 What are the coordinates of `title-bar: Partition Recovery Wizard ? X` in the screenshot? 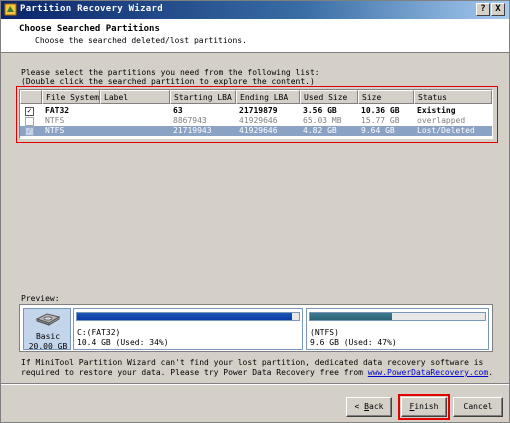 It's located at (255, 10).